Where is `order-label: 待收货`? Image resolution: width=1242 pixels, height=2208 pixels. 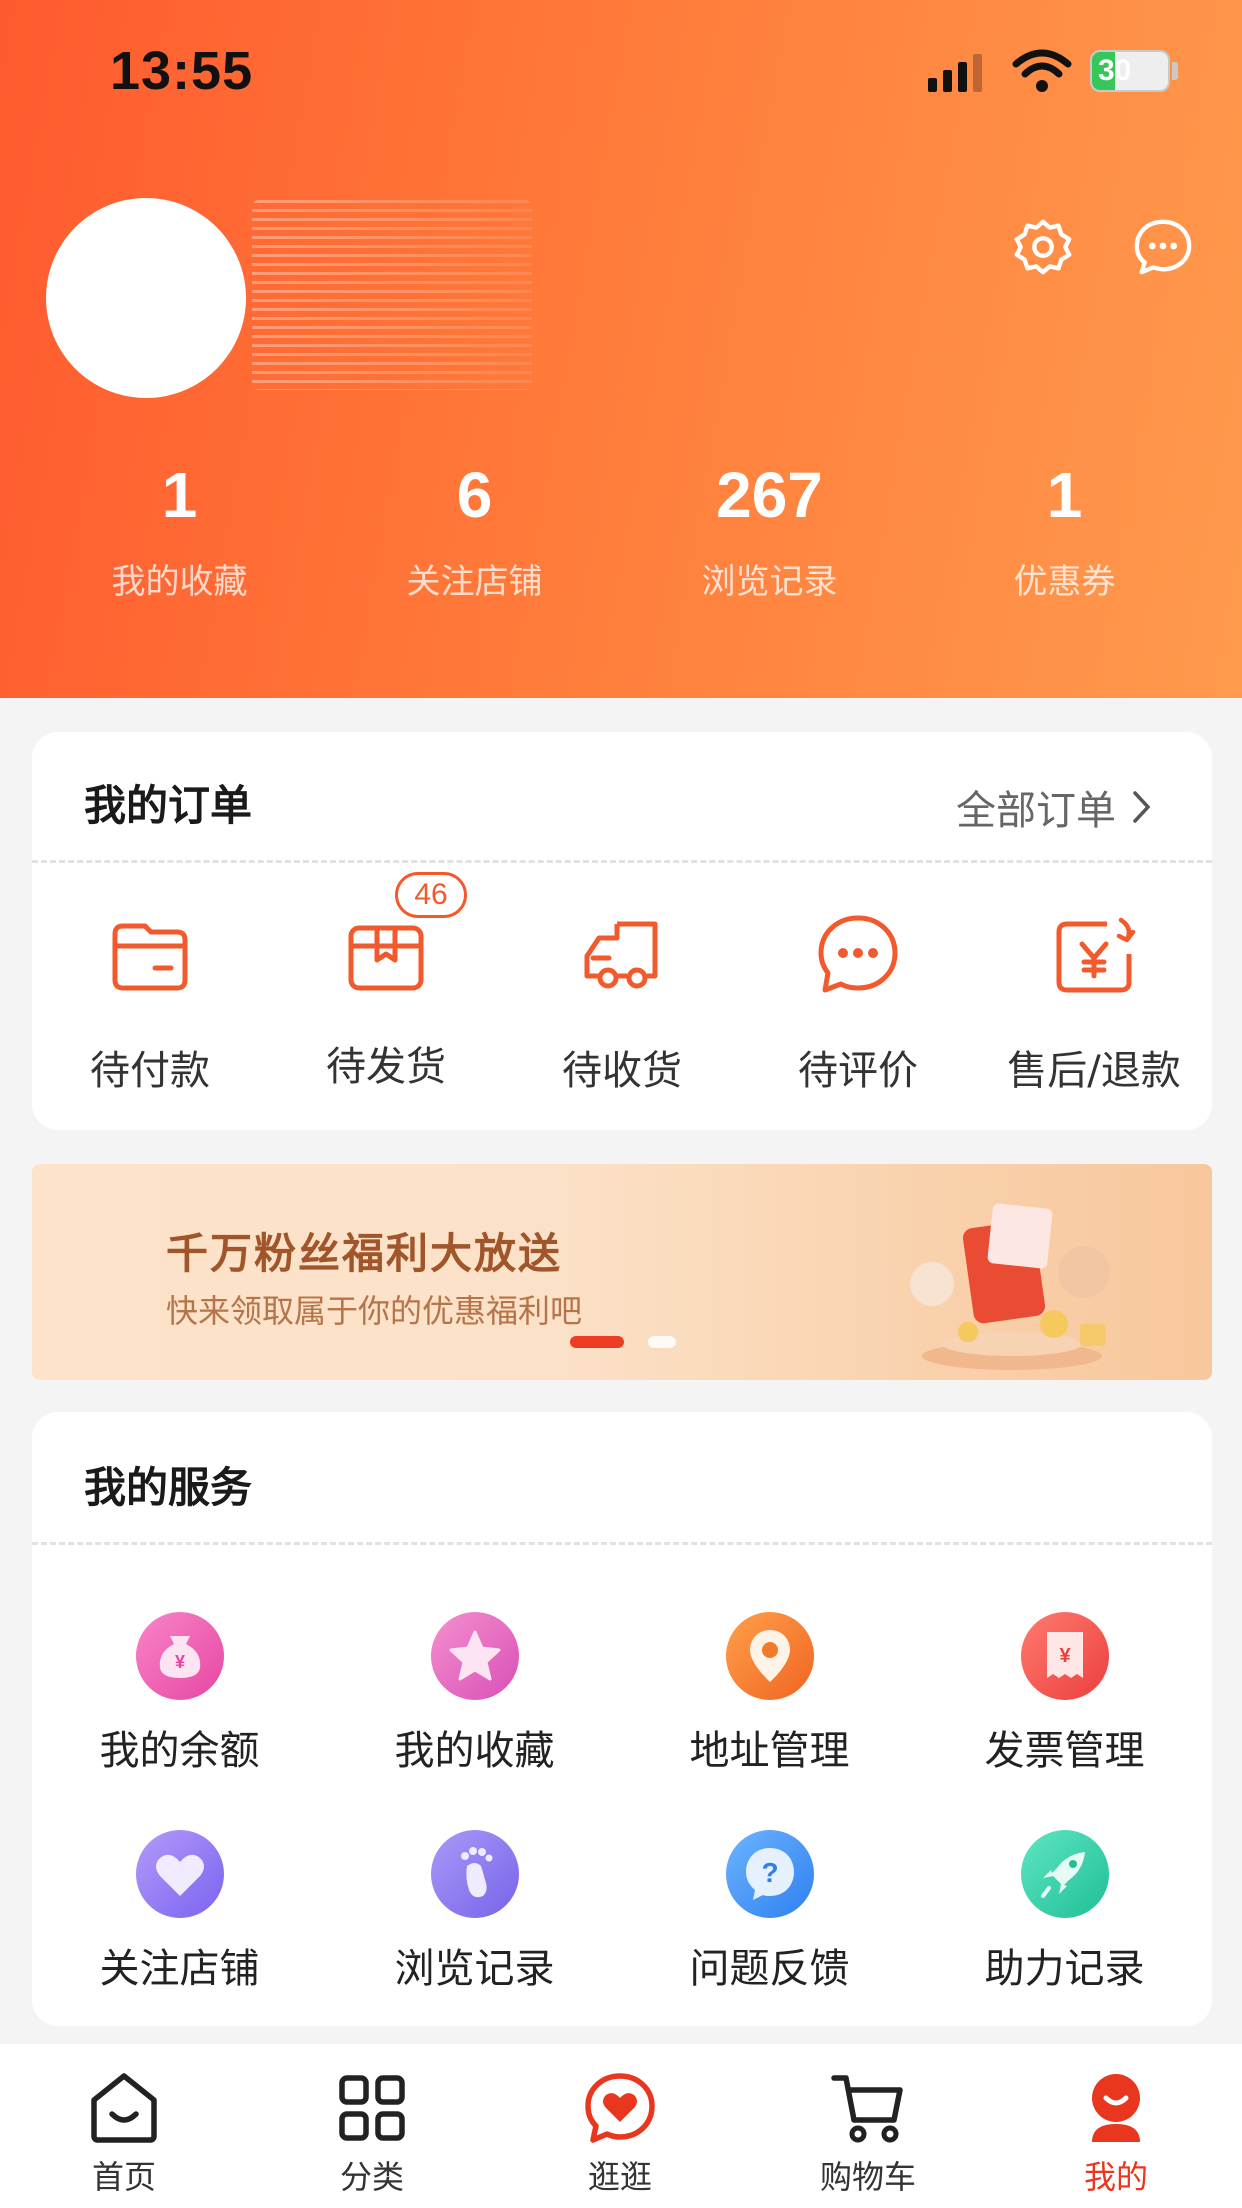
order-label: 待收货 is located at coordinates (622, 1071).